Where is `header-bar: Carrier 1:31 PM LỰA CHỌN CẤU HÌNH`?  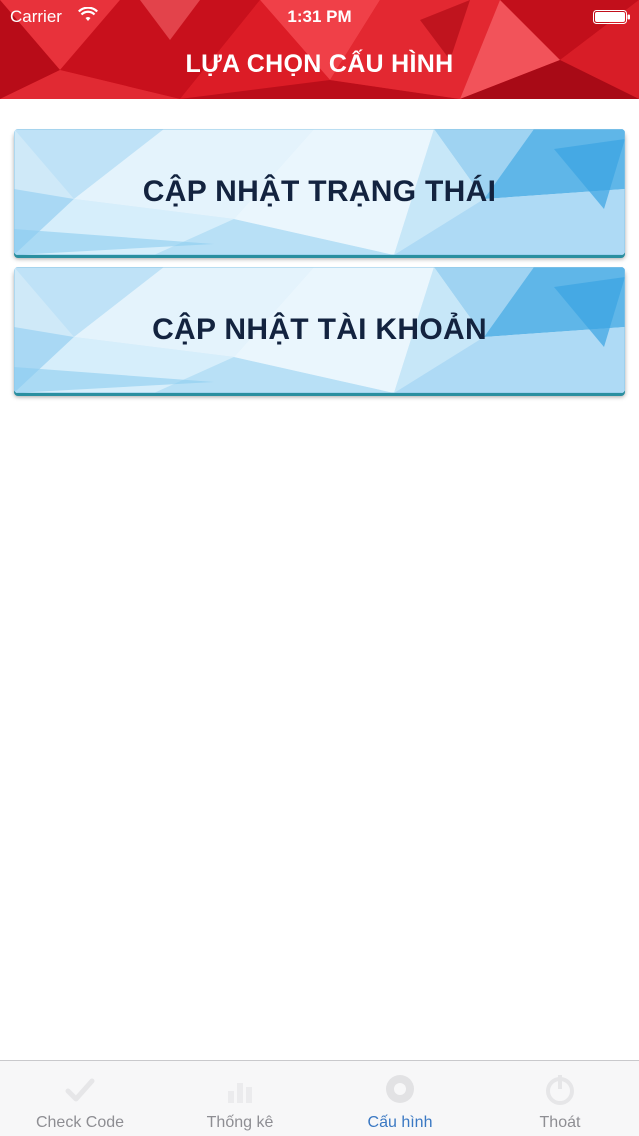 header-bar: Carrier 1:31 PM LỰA CHỌN CẤU HÌNH is located at coordinates (319, 49).